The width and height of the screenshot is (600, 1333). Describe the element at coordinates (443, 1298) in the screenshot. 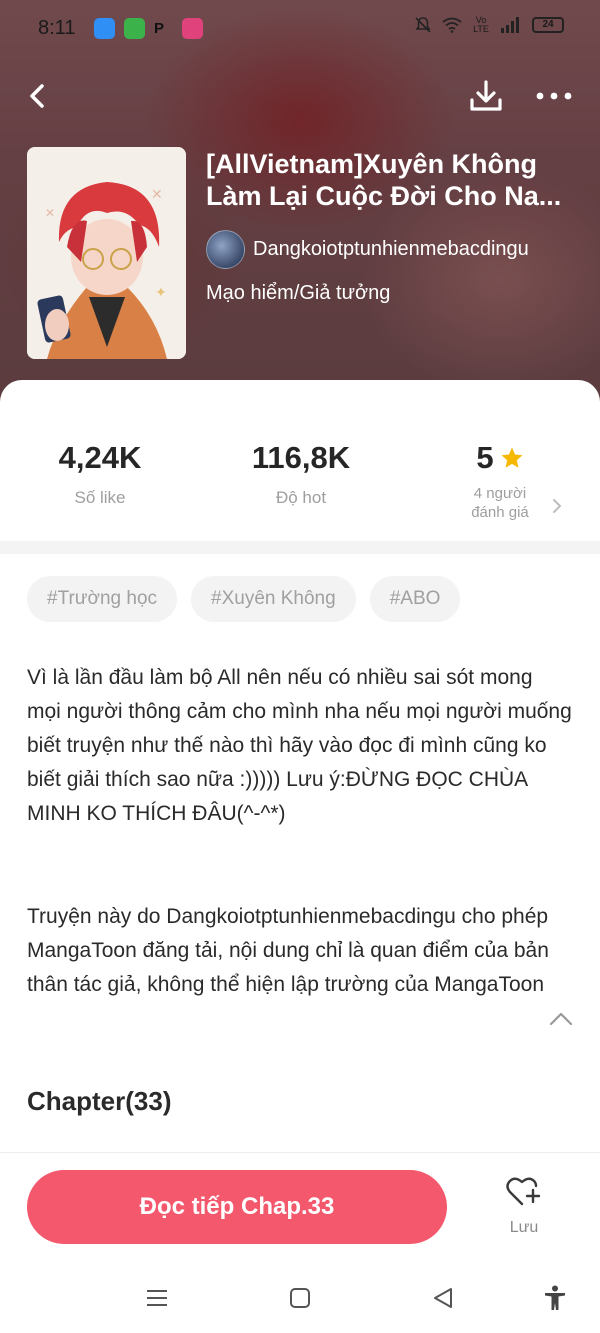

I see `system-back-icon` at that location.